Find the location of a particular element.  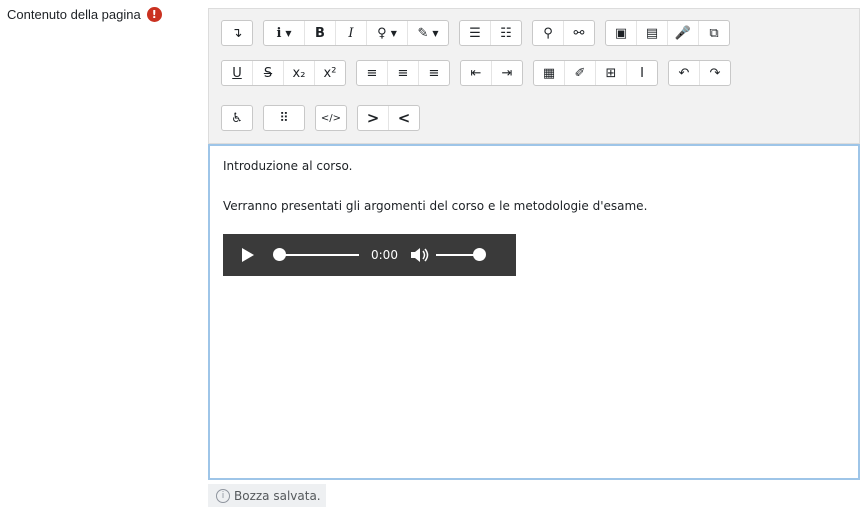

calculator-icon: ▦ is located at coordinates (549, 73).